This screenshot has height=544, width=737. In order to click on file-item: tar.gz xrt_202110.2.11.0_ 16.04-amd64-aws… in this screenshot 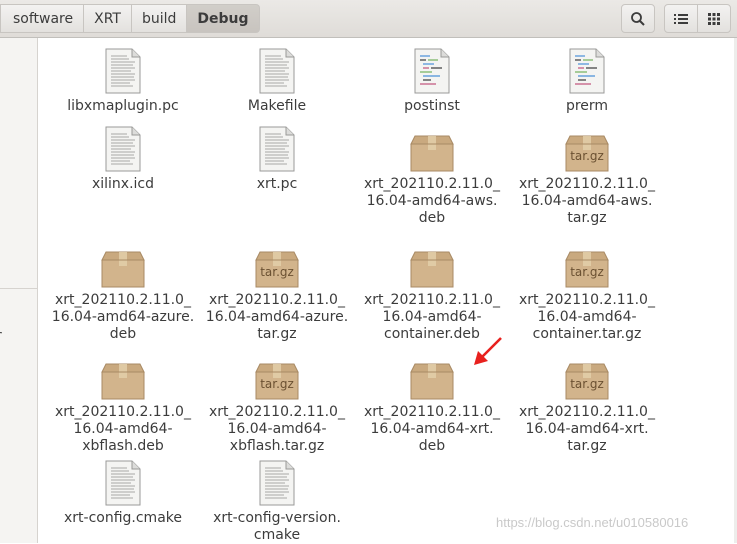, I will do `click(587, 176)`.